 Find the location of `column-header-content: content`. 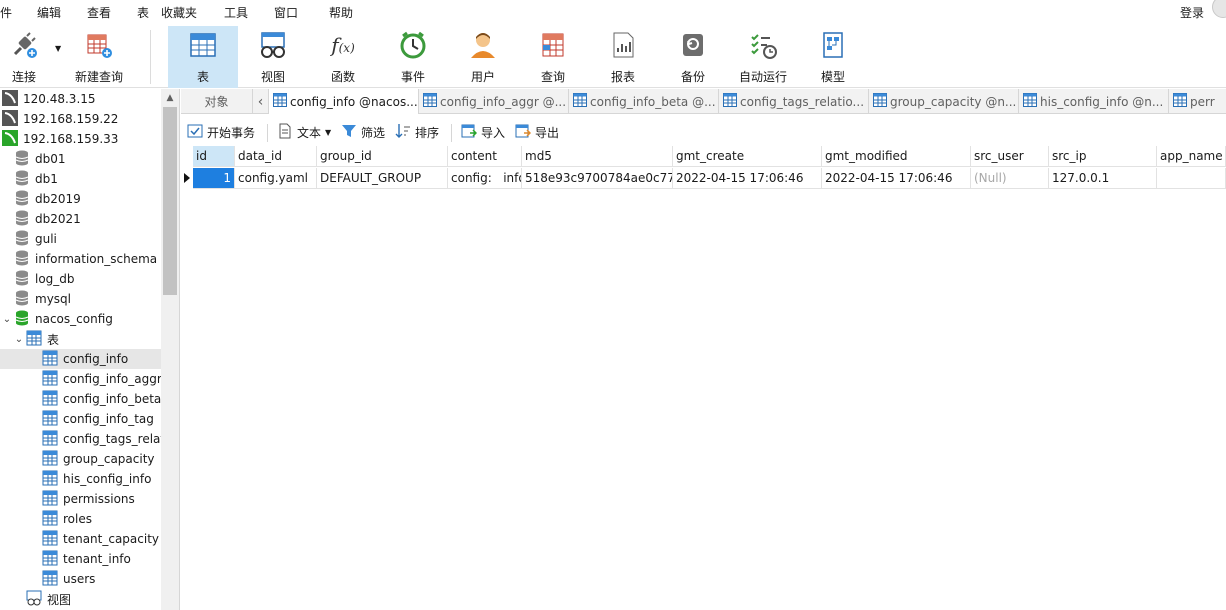

column-header-content: content is located at coordinates (485, 156).